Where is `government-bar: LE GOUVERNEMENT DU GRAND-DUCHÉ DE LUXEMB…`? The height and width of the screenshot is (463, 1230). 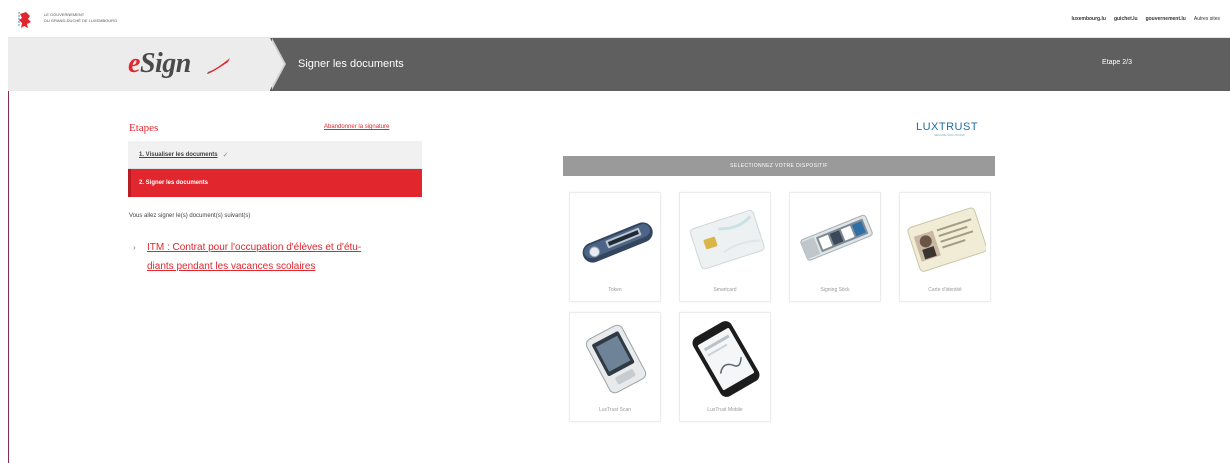
government-bar: LE GOUVERNEMENT DU GRAND-DUCHÉ DE LUXEMB… is located at coordinates (619, 19).